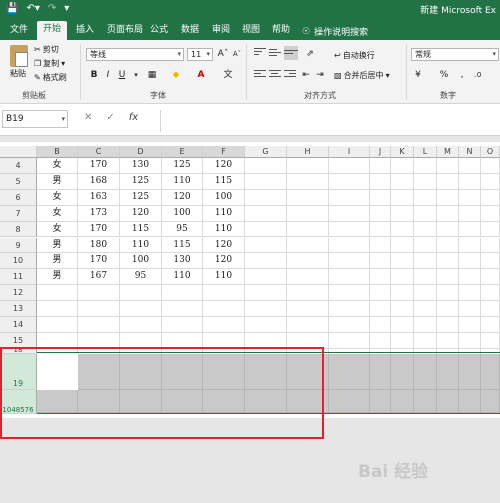  Describe the element at coordinates (99, 261) in the screenshot. I see `cell-c10: 170` at that location.